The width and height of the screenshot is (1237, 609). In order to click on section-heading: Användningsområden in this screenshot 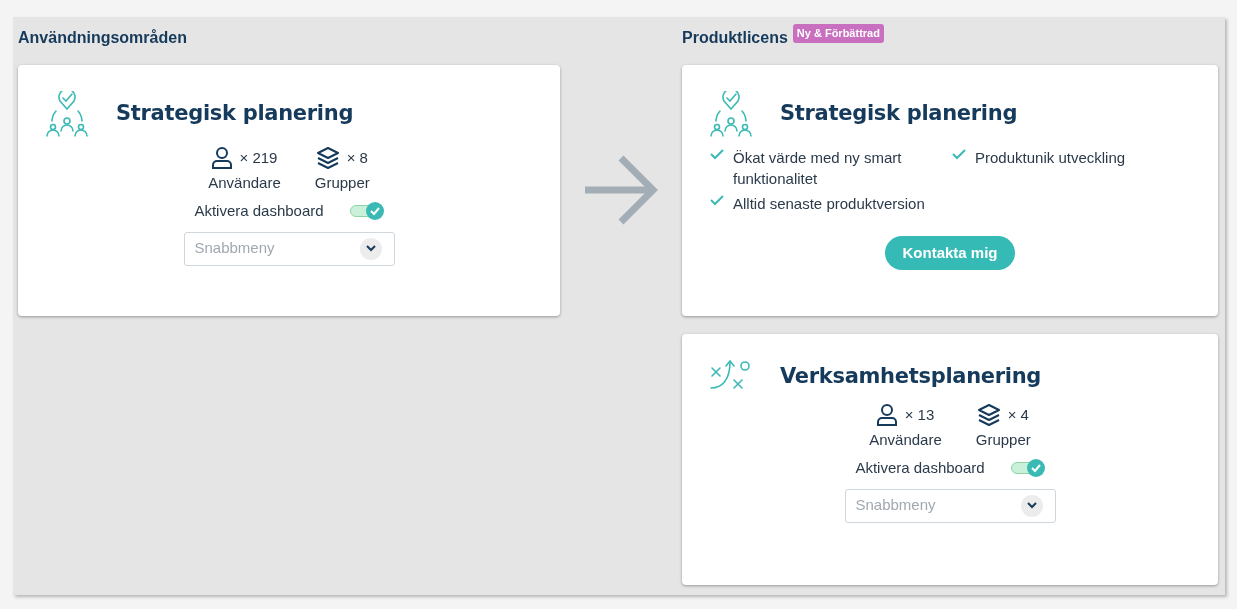, I will do `click(103, 38)`.